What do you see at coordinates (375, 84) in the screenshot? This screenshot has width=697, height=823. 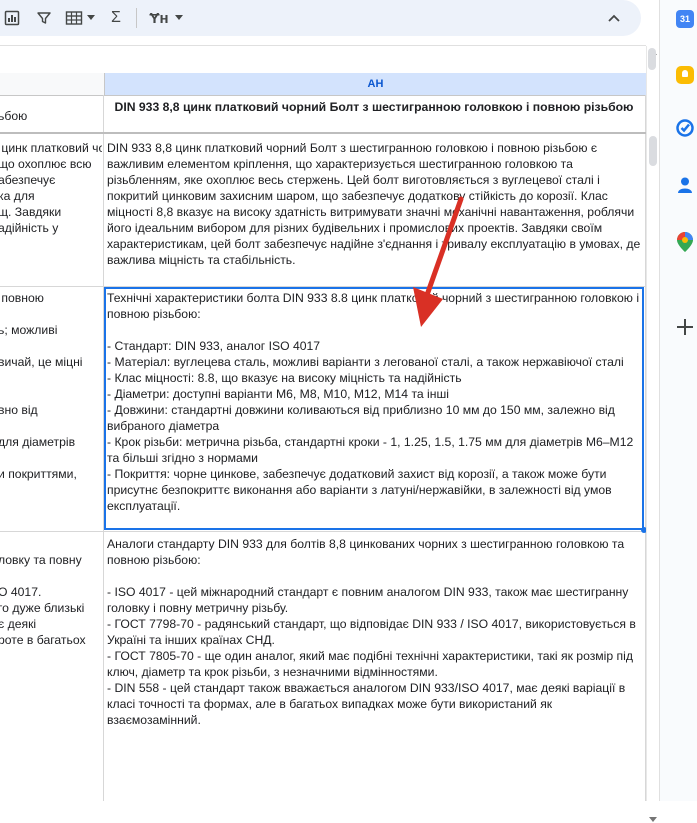 I see `column-header-ah: AH` at bounding box center [375, 84].